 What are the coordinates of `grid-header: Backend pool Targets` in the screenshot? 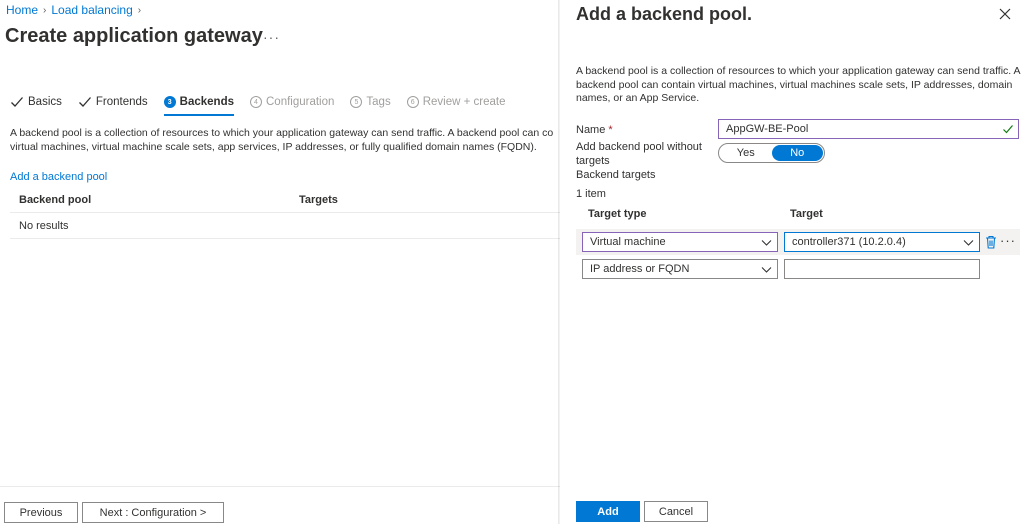 It's located at (285, 200).